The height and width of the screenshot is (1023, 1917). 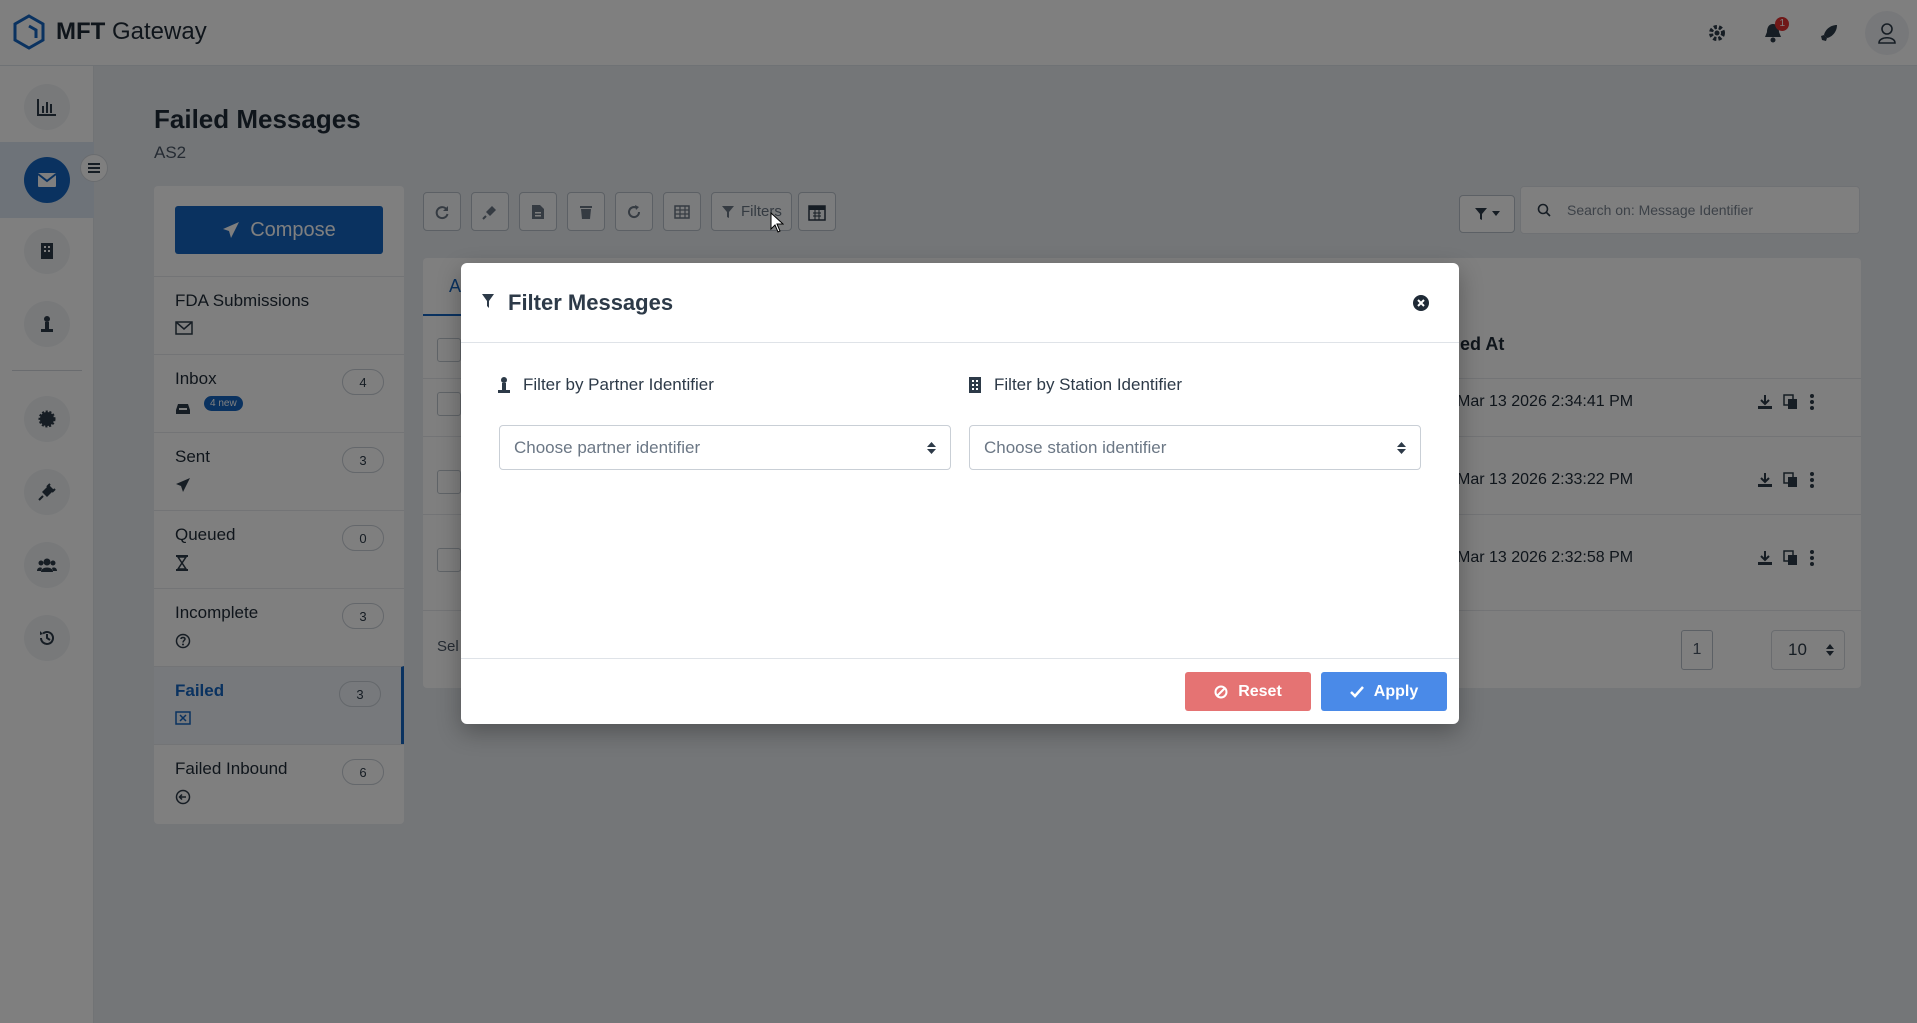 What do you see at coordinates (488, 301) in the screenshot?
I see `filter-icon` at bounding box center [488, 301].